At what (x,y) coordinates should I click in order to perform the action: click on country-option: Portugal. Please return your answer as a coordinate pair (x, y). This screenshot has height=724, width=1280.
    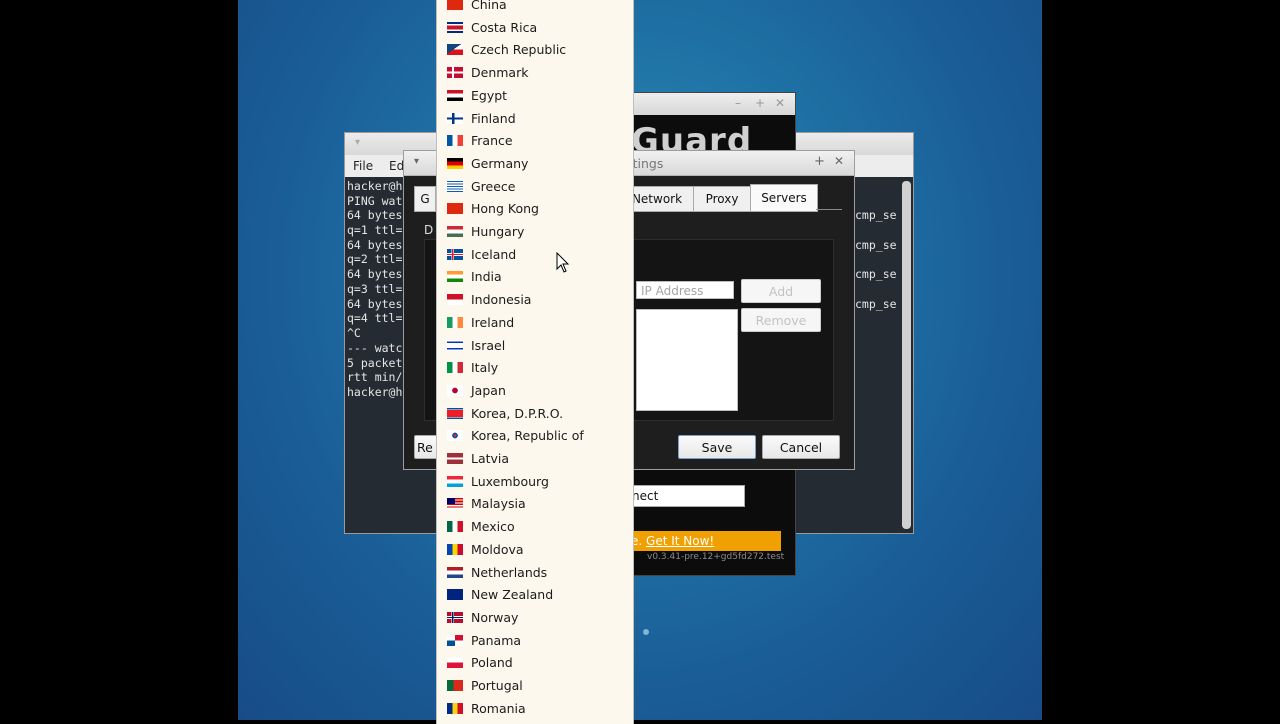
    Looking at the image, I should click on (535, 686).